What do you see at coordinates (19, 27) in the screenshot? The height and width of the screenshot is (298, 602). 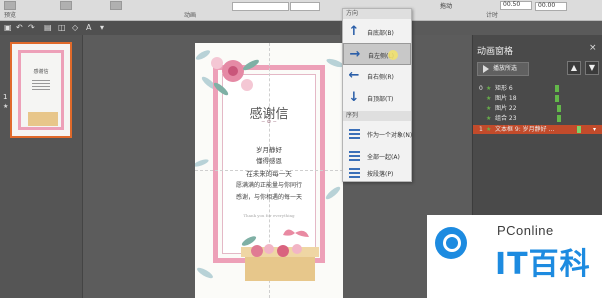 I see `undo-icon: ↶` at bounding box center [19, 27].